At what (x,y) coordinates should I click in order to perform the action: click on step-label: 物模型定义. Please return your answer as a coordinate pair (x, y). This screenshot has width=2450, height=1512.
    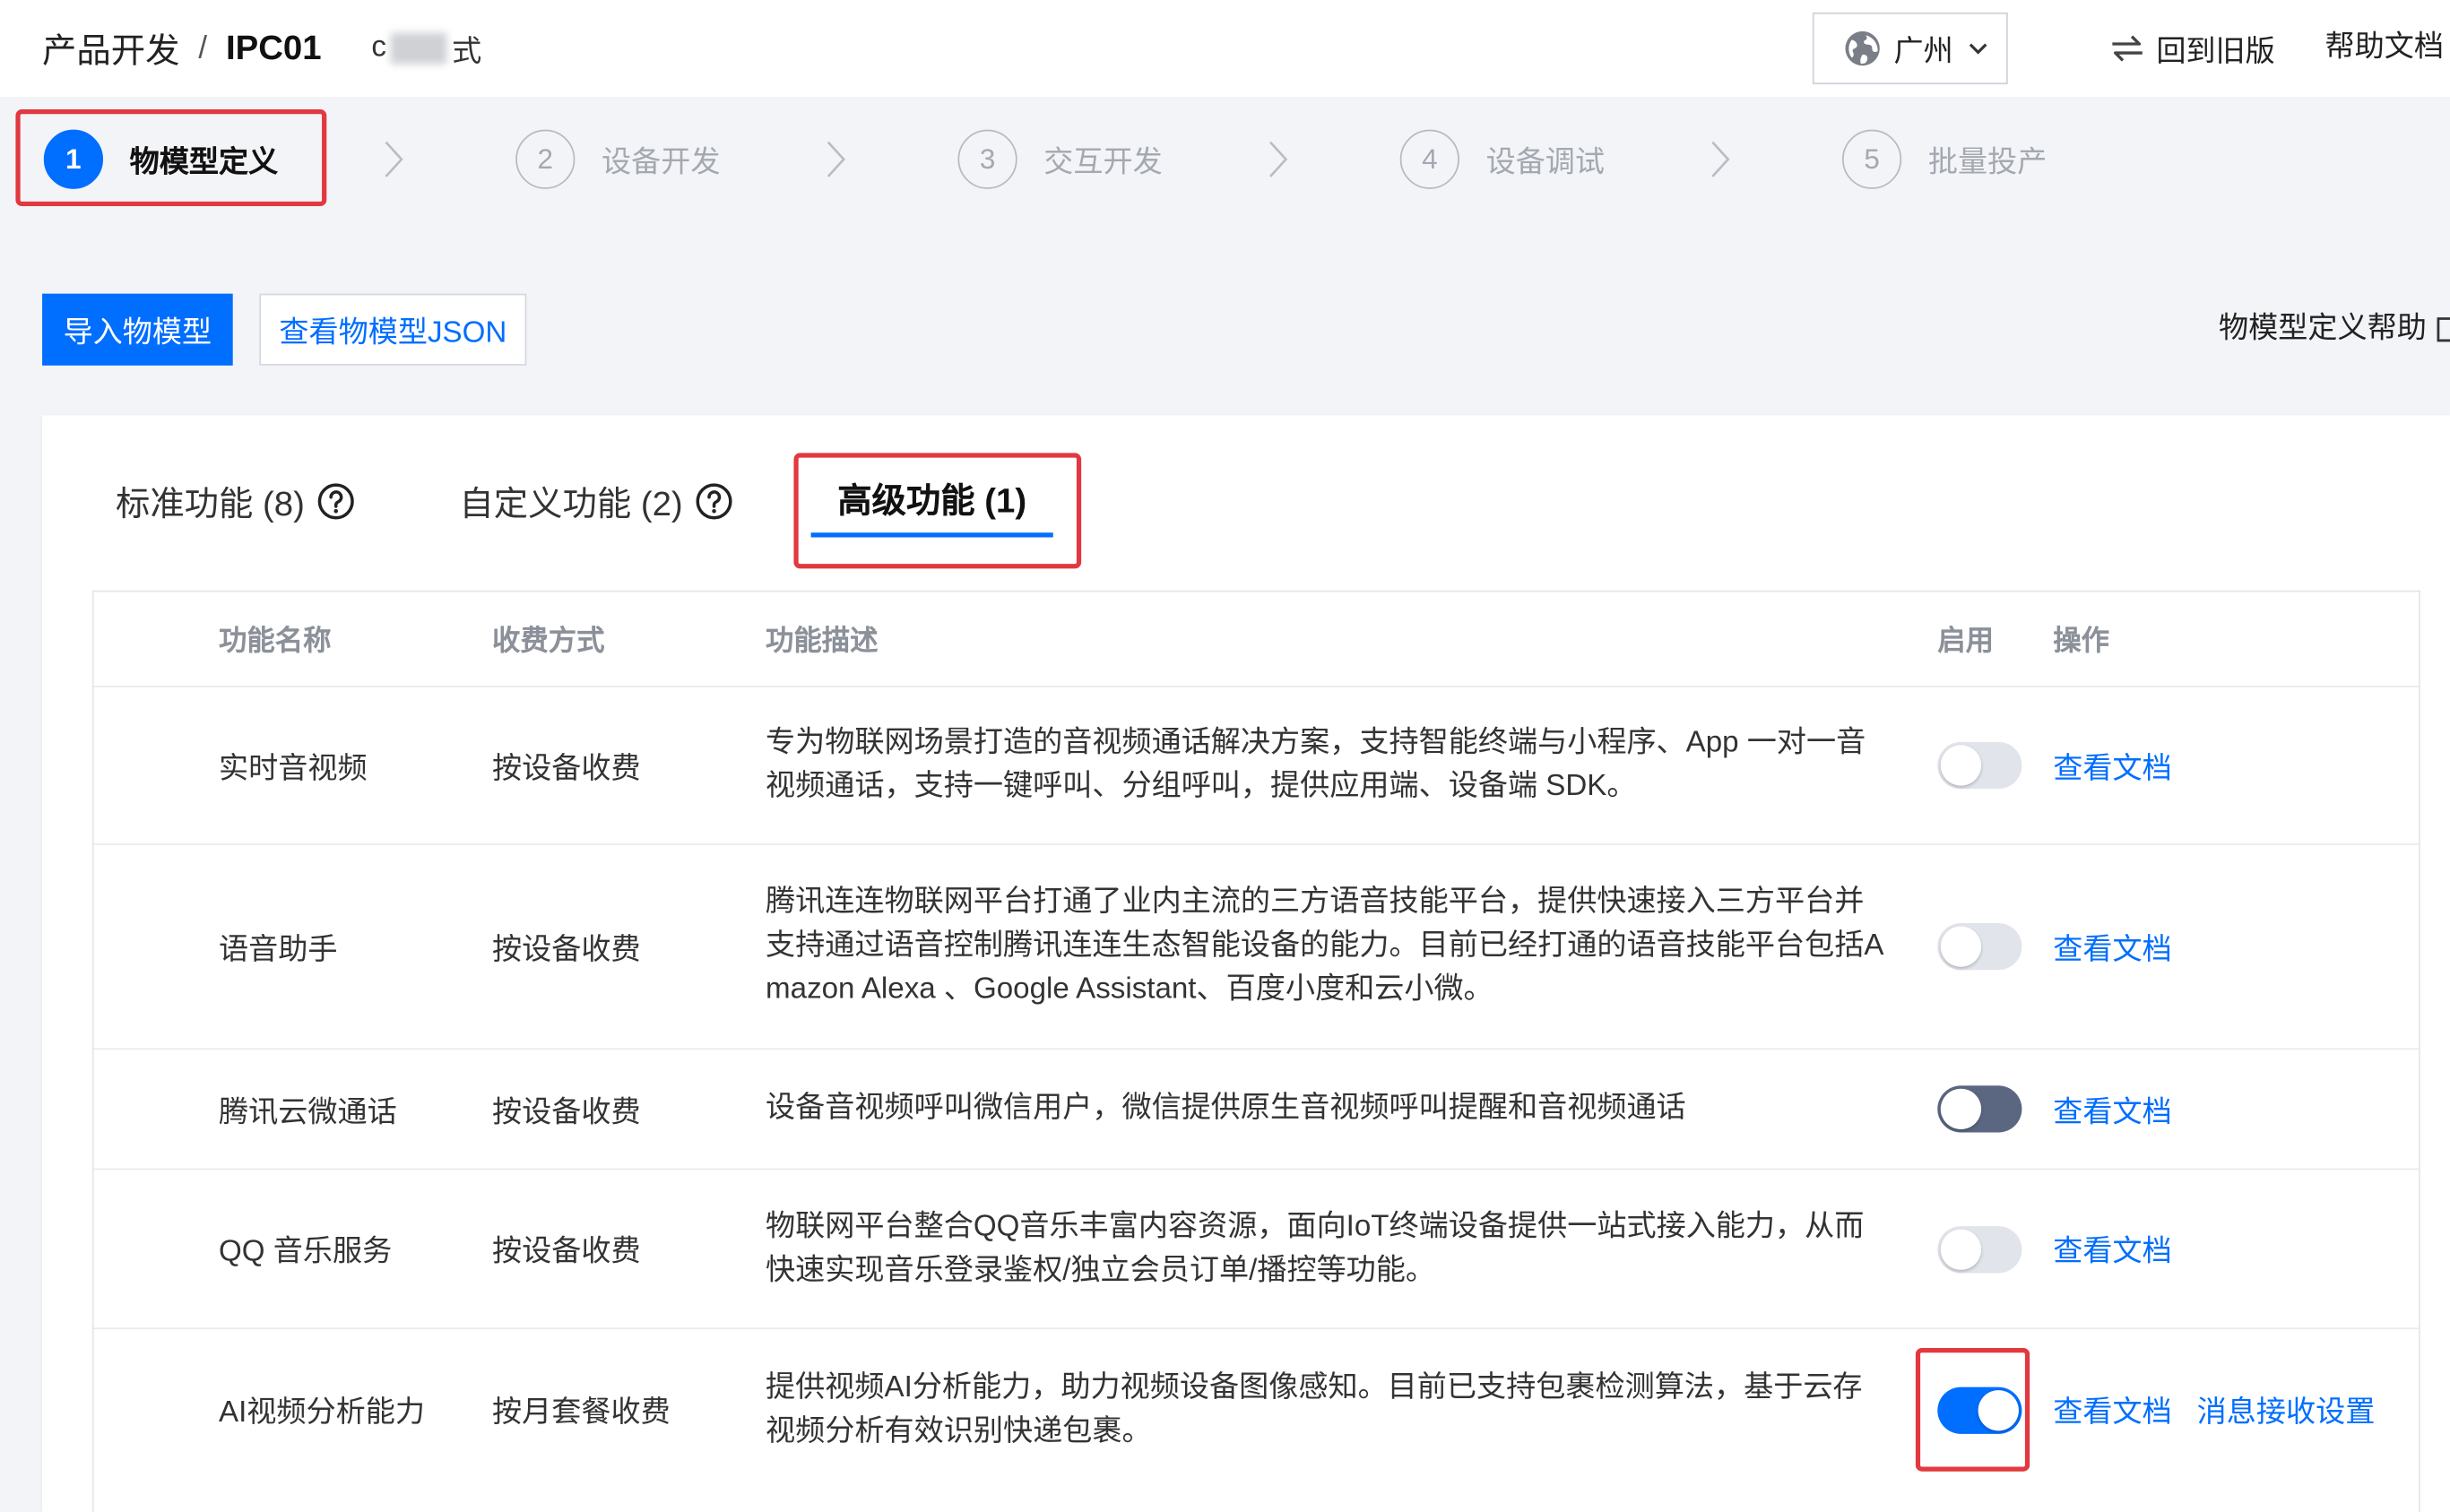
    Looking at the image, I should click on (204, 162).